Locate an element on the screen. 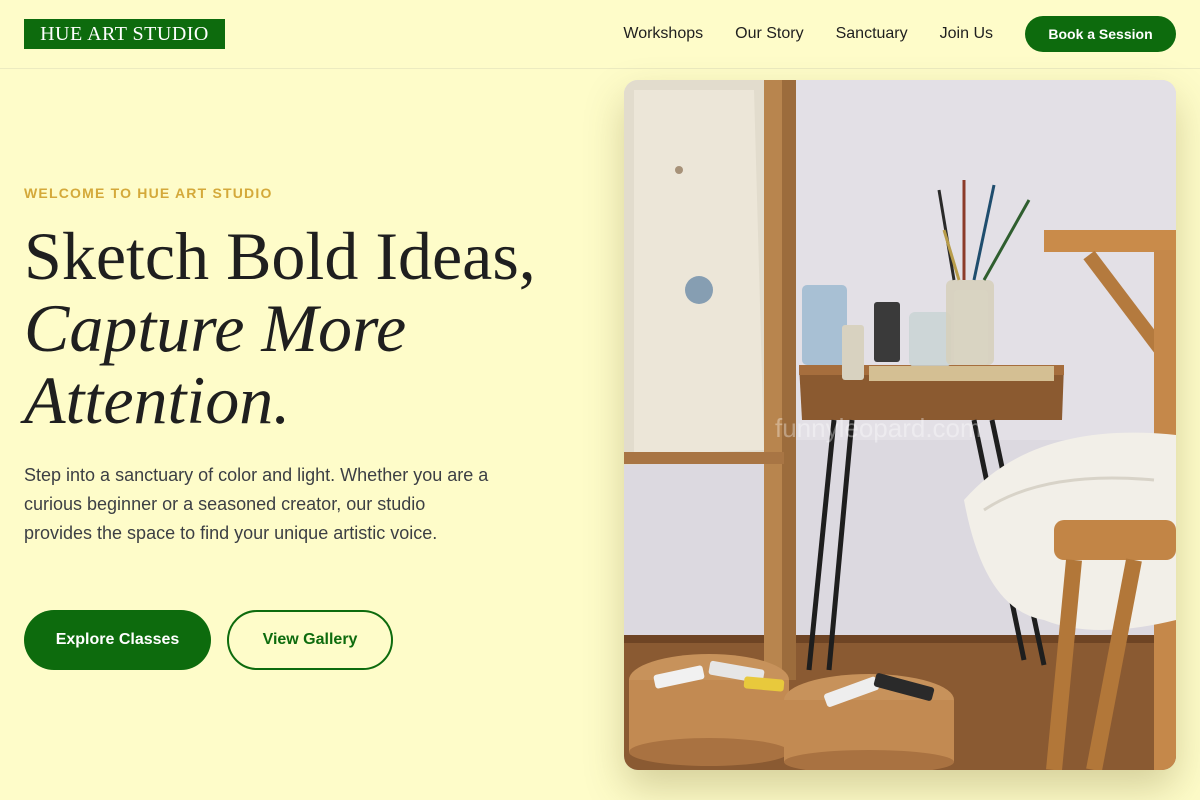 The height and width of the screenshot is (800, 1200). headline-line-1: Sketch Bold Ideas, is located at coordinates (280, 256).